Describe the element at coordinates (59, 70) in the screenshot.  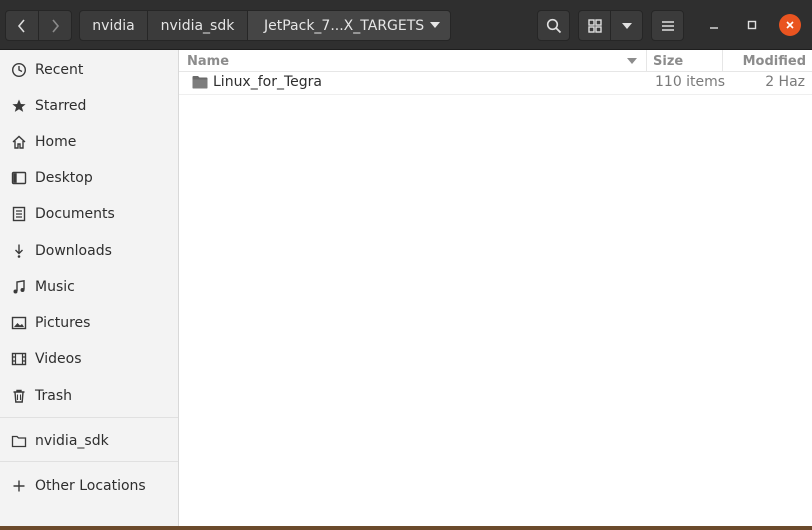
I see `sidebar-item-label: Recent` at that location.